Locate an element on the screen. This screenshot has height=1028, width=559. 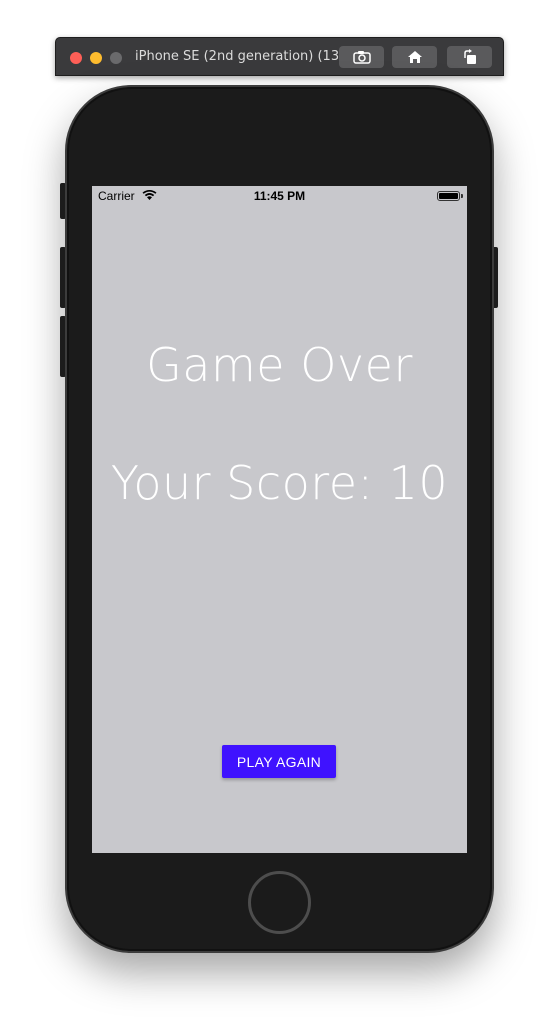
game-over-title: Game Over is located at coordinates (279, 365).